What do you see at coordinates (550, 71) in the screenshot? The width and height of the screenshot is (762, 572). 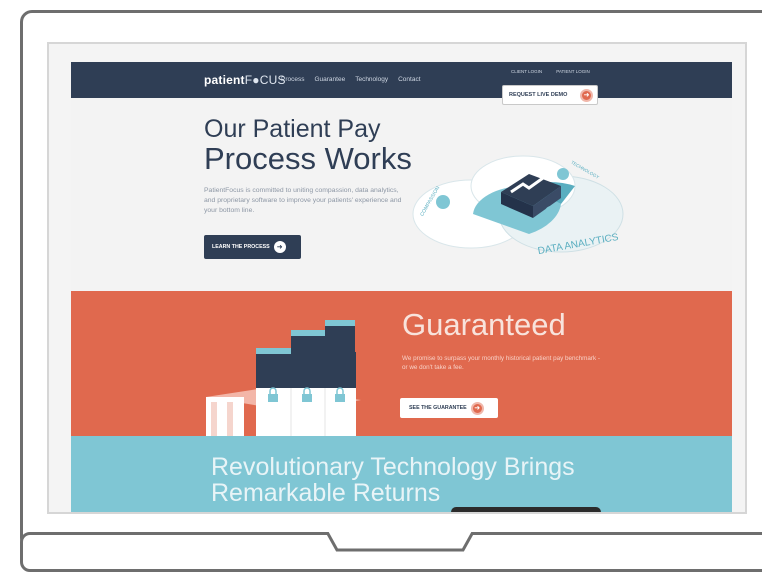 I see `login-links: CLIENT LOGIN PATIENT LOGIN` at bounding box center [550, 71].